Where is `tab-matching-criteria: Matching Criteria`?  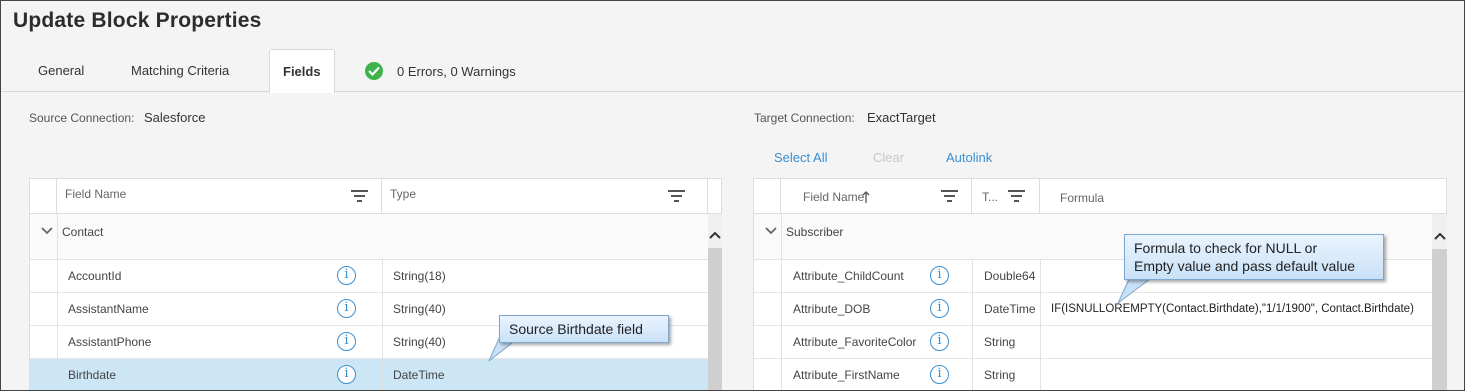 tab-matching-criteria: Matching Criteria is located at coordinates (180, 70).